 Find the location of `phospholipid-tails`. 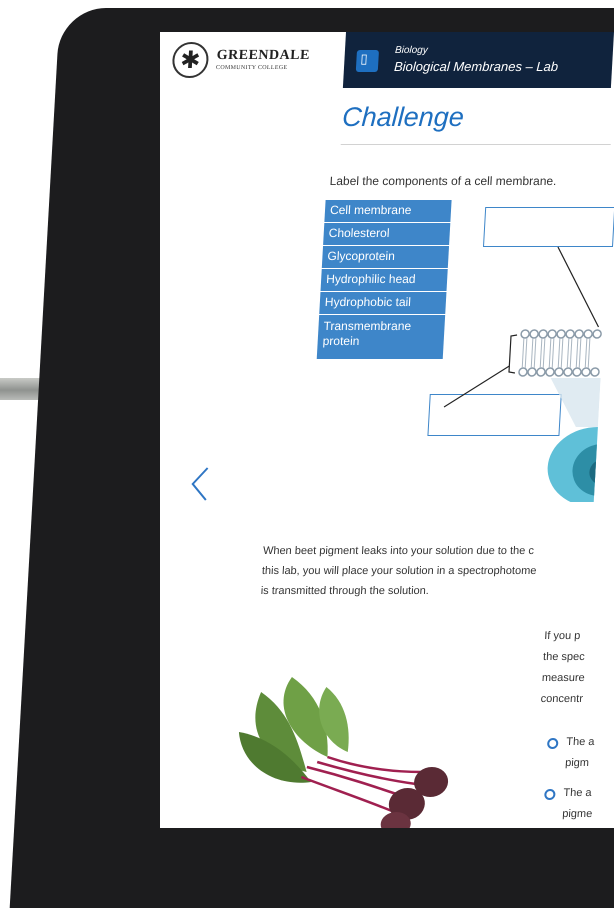

phospholipid-tails is located at coordinates (556, 353).